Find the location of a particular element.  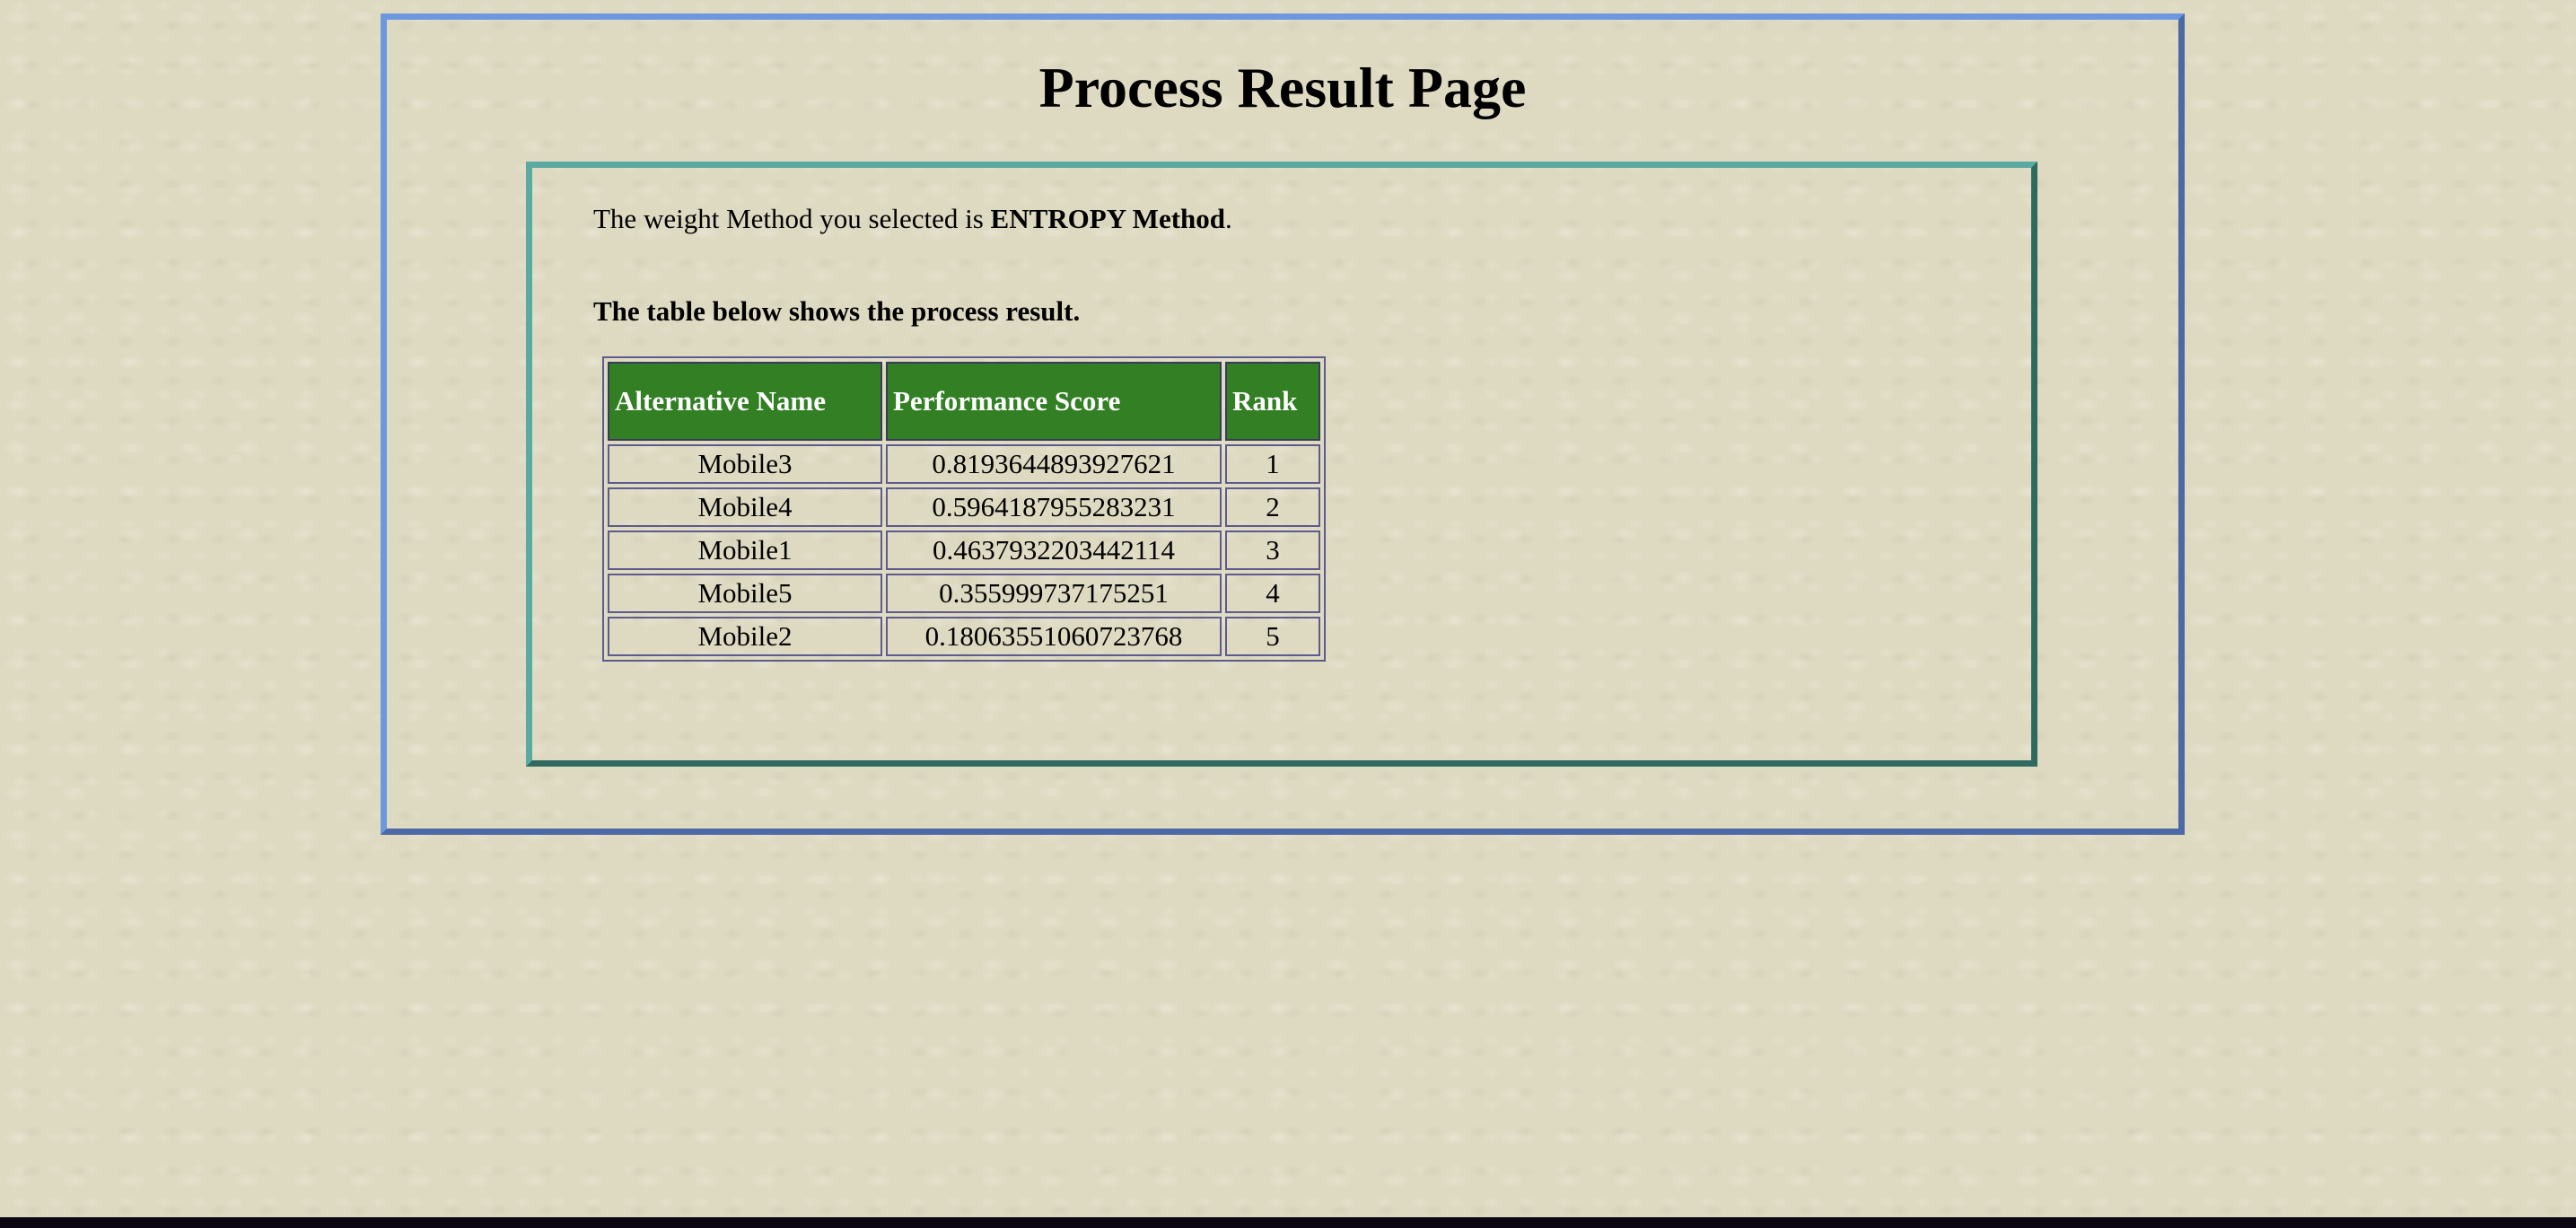

header-alternative-name: Alternative Name is located at coordinates (745, 401).